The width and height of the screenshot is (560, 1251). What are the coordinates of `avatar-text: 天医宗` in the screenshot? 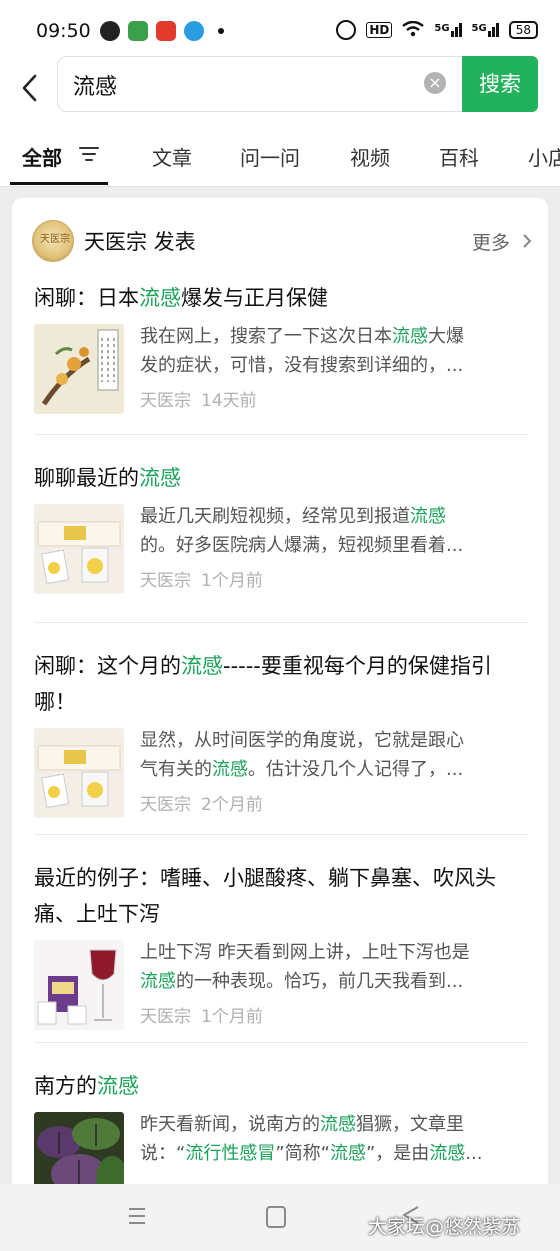 It's located at (55, 239).